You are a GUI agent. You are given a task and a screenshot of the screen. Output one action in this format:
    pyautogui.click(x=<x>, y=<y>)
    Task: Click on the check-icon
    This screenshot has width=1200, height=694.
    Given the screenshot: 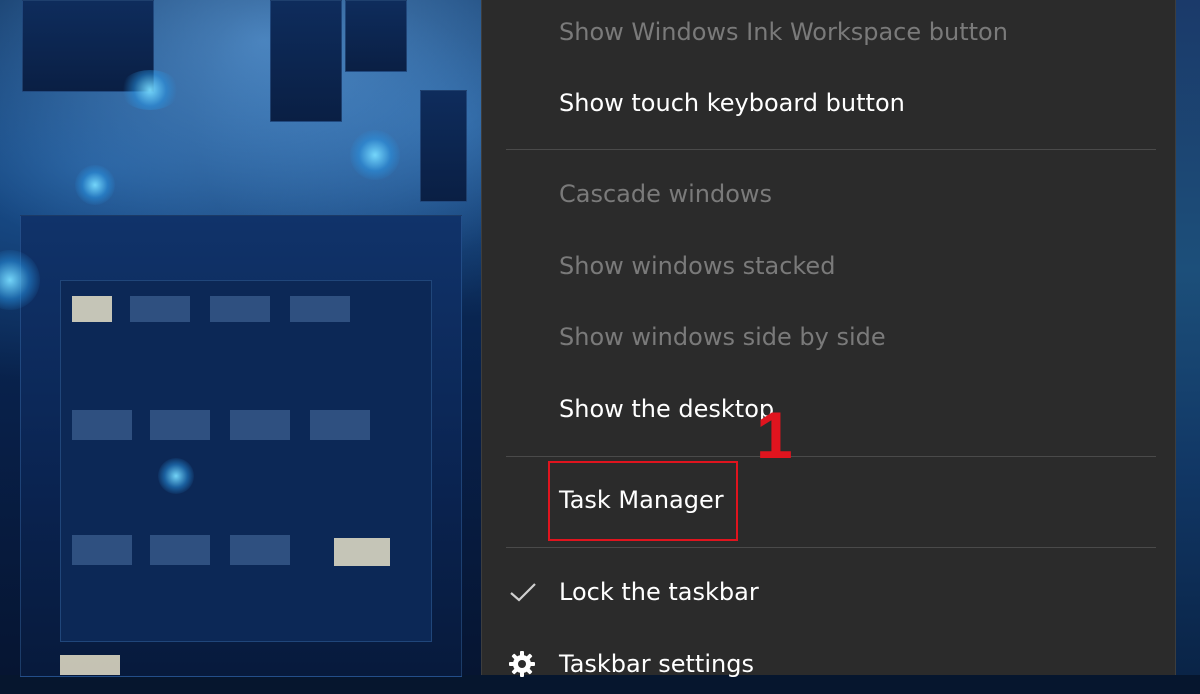 What is the action you would take?
    pyautogui.click(x=523, y=592)
    